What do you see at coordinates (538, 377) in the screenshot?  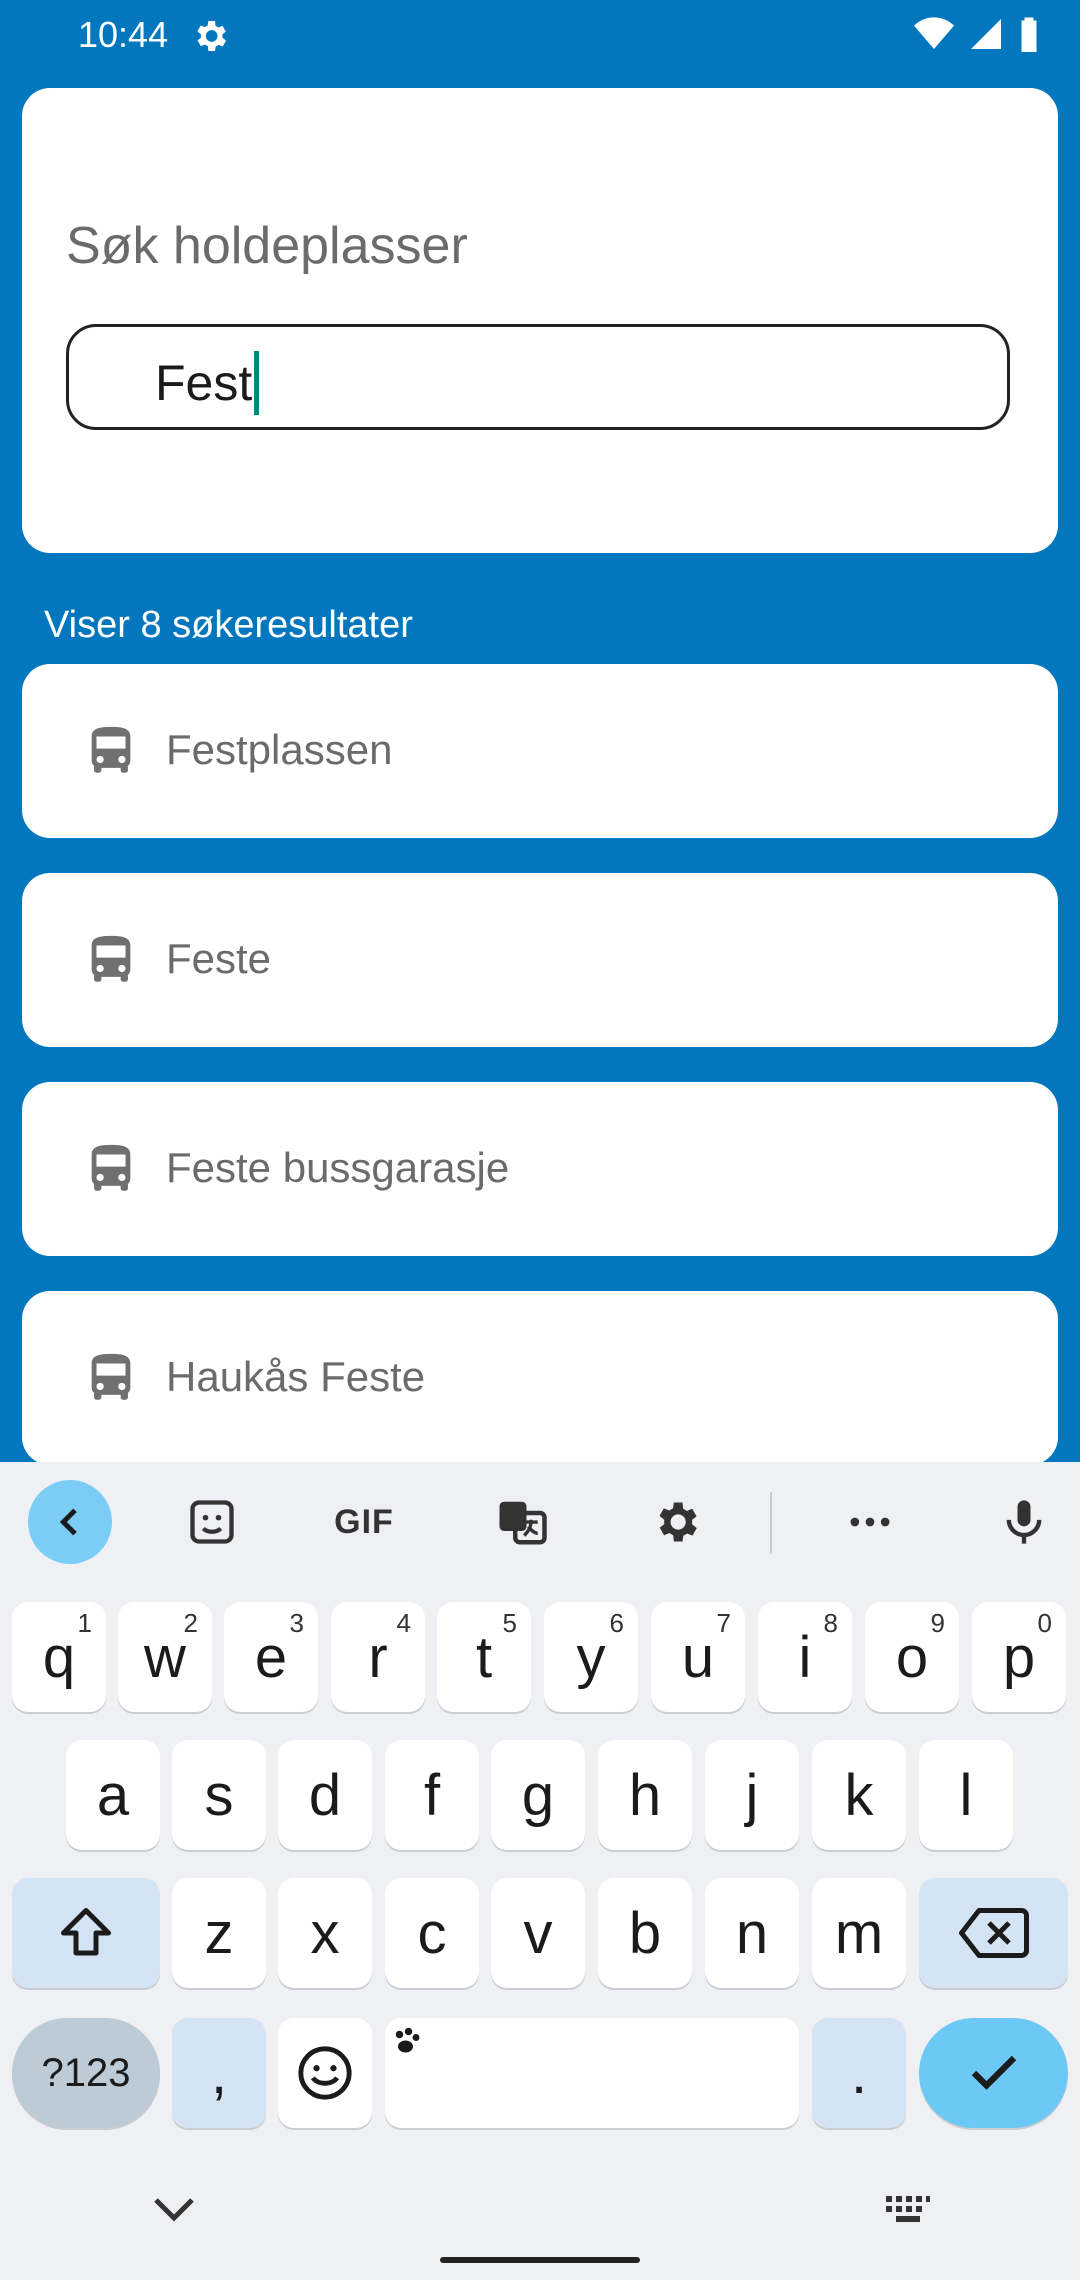 I see `search-input: Fest` at bounding box center [538, 377].